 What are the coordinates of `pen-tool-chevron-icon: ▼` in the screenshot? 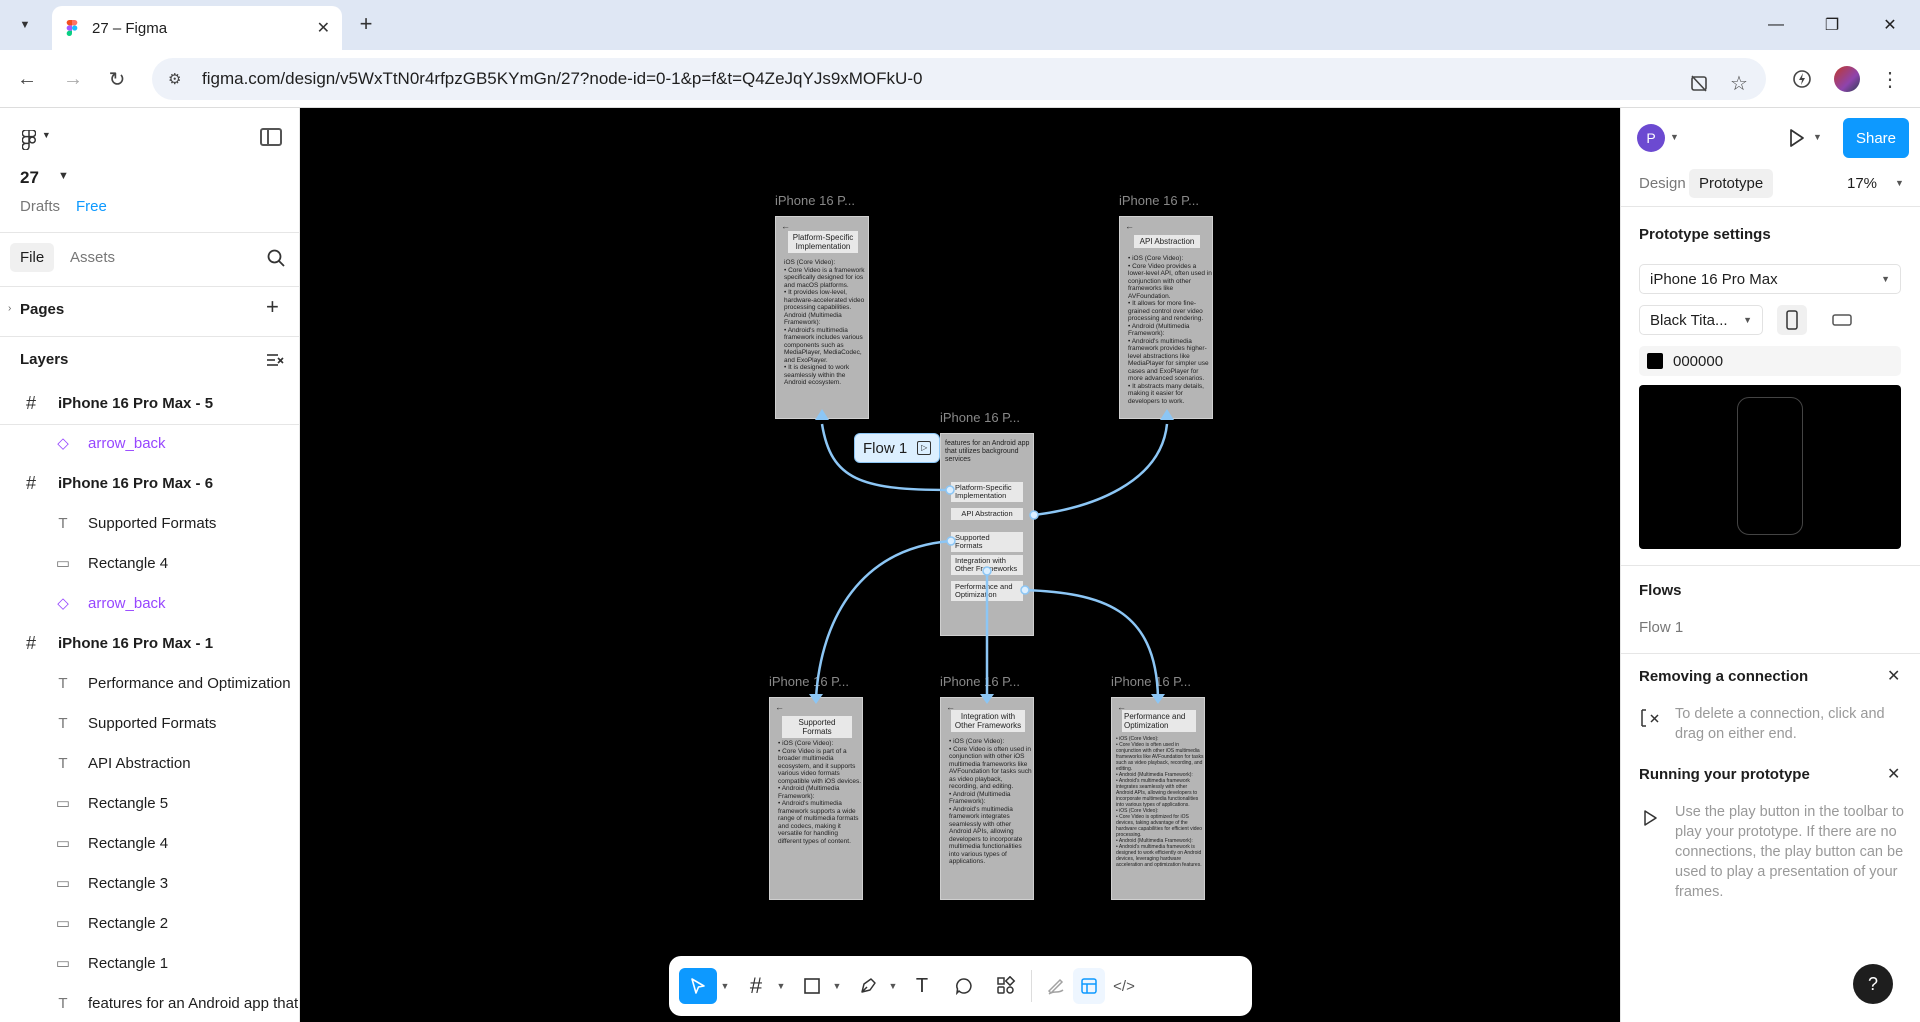 It's located at (892, 986).